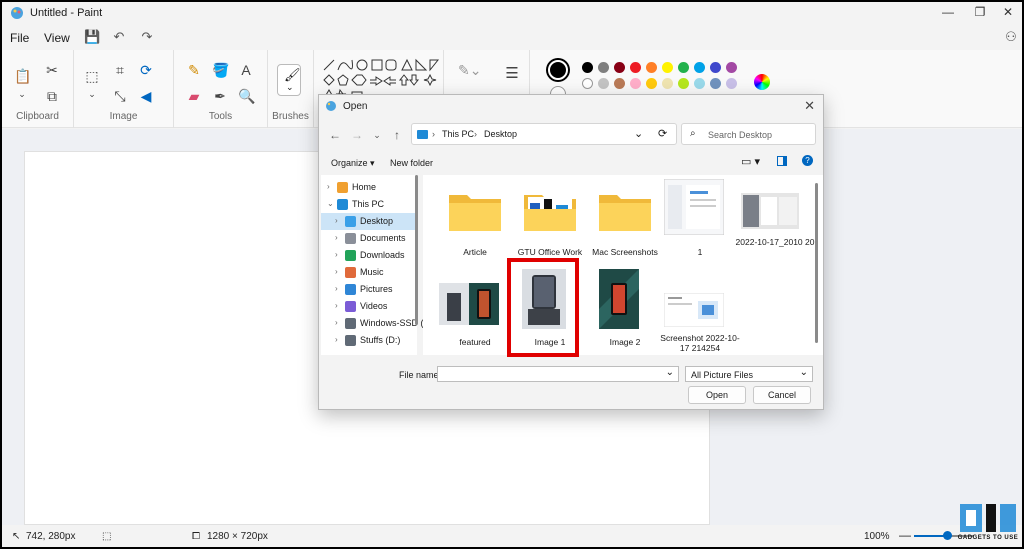 The height and width of the screenshot is (549, 1024). What do you see at coordinates (335, 135) in the screenshot?
I see `back-icon: ←` at bounding box center [335, 135].